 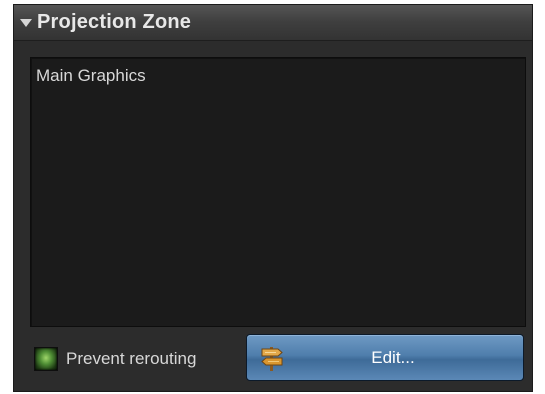 I want to click on signpost-icon, so click(x=272, y=359).